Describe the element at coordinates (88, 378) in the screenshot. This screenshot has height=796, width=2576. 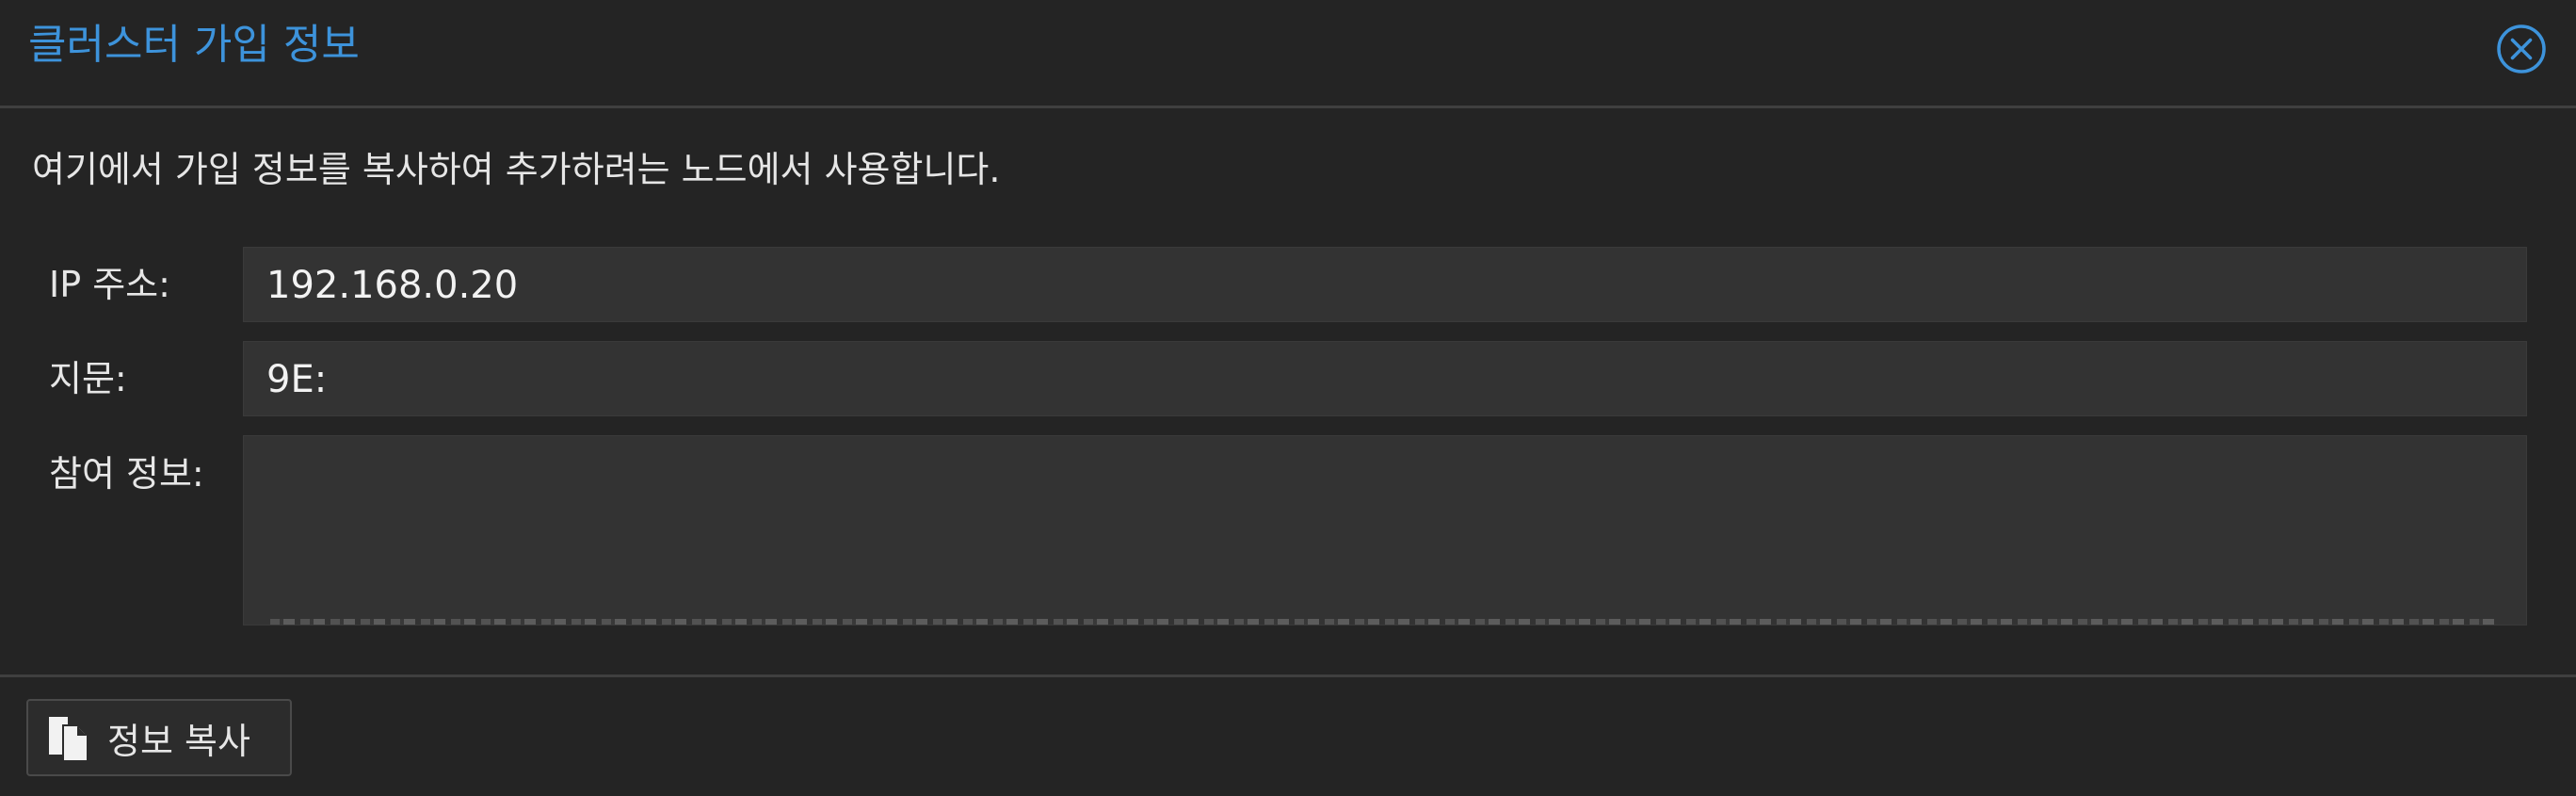
I see `fingerprint-label: 지문:` at that location.